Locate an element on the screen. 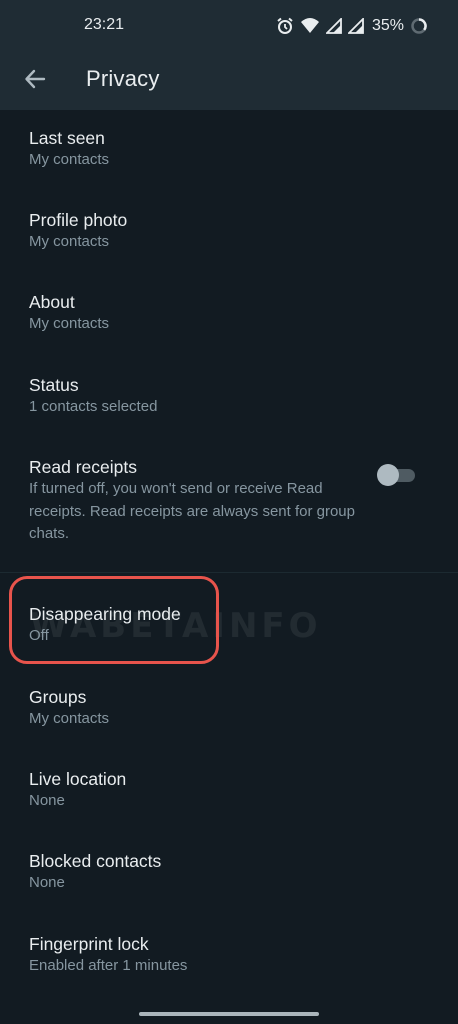  divider is located at coordinates (229, 572).